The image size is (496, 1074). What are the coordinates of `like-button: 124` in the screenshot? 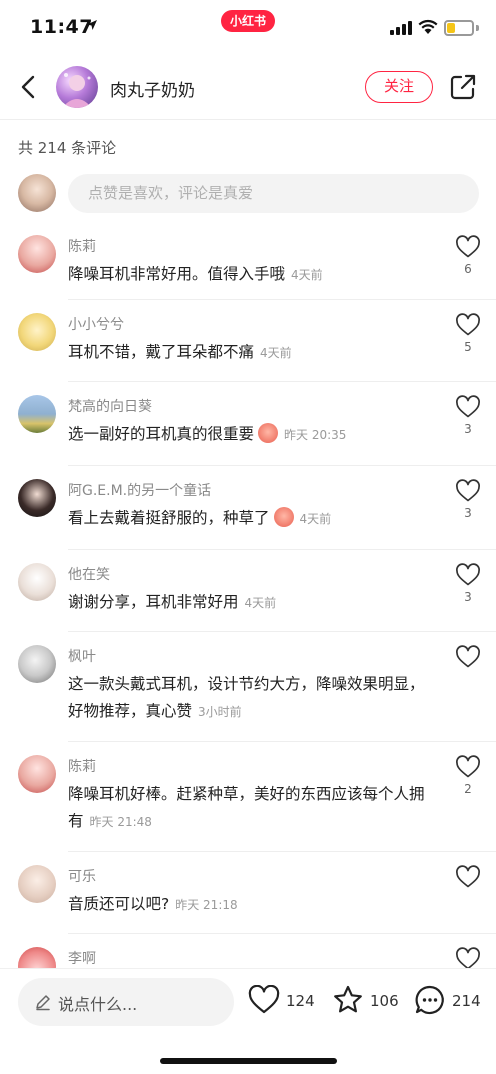 It's located at (283, 1002).